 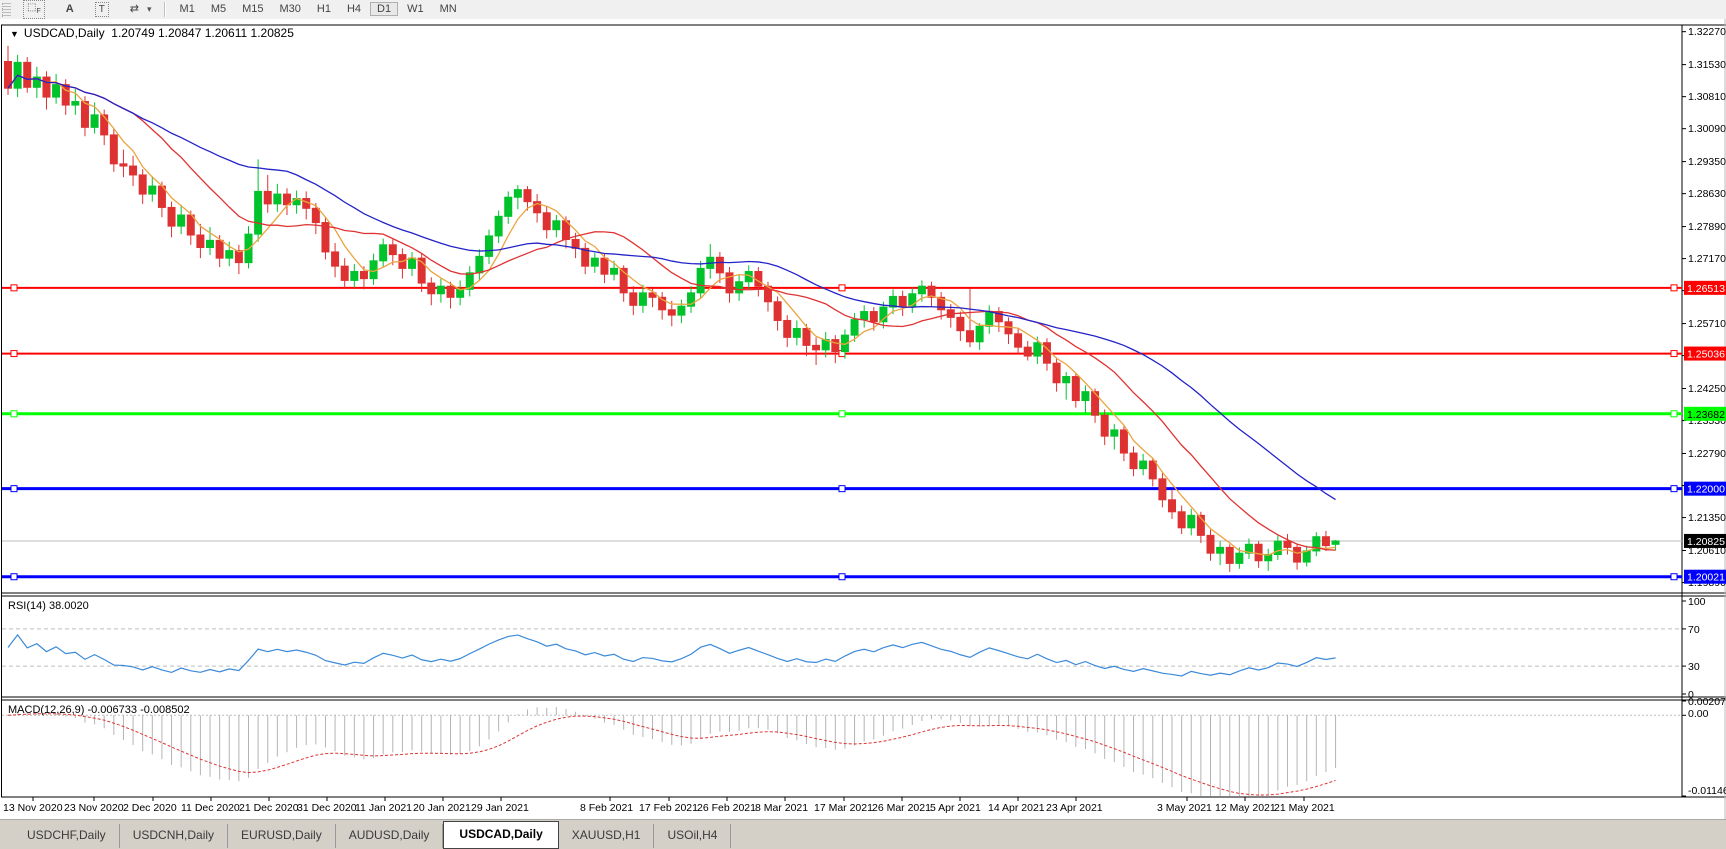 I want to click on date-tick-label: 21 Dec 2020, so click(x=269, y=808).